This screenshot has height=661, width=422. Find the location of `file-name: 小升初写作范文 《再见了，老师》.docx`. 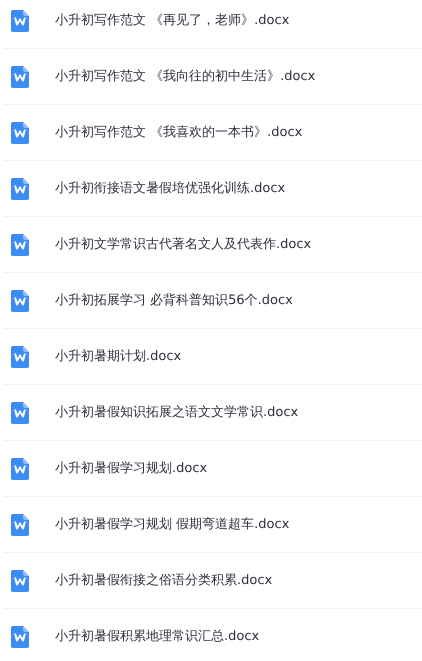

file-name: 小升初写作范文 《再见了，老师》.docx is located at coordinates (172, 20).